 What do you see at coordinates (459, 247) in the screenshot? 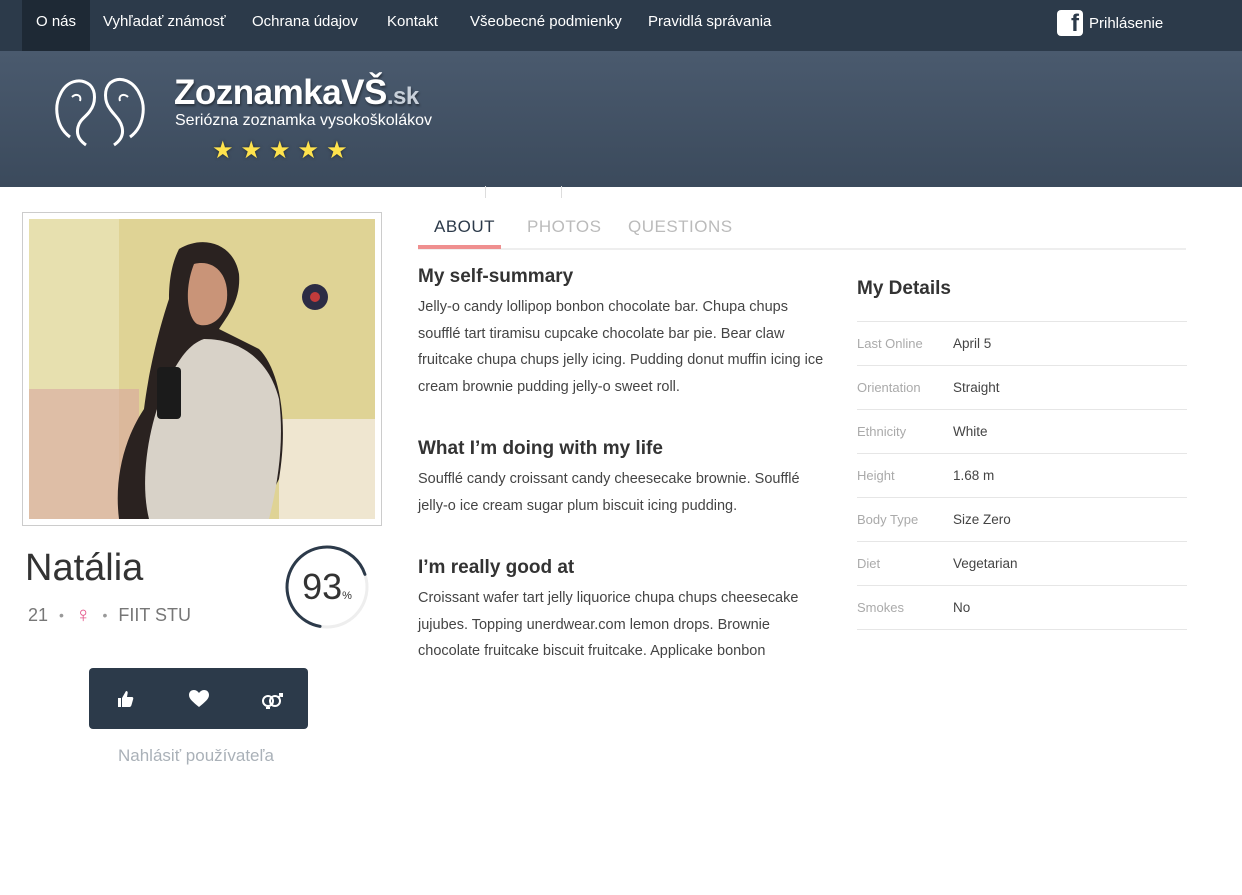
I see `active-tab-indicator` at bounding box center [459, 247].